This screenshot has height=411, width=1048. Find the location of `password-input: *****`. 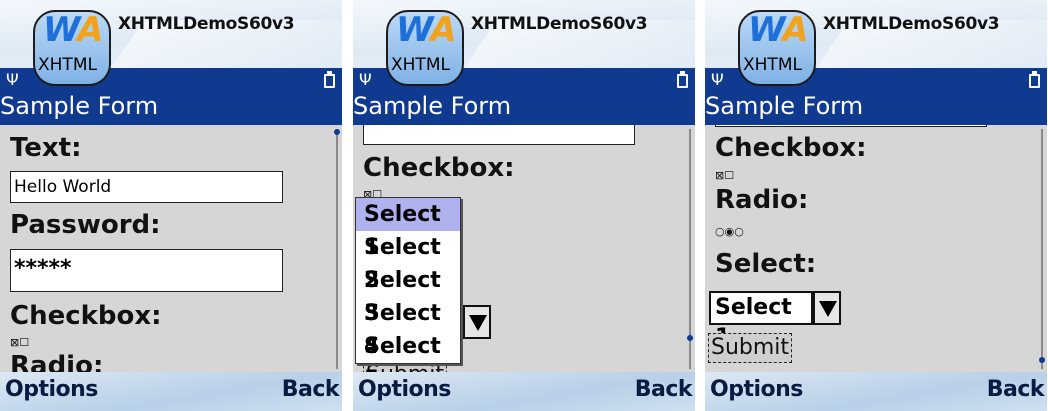

password-input: ***** is located at coordinates (146, 270).